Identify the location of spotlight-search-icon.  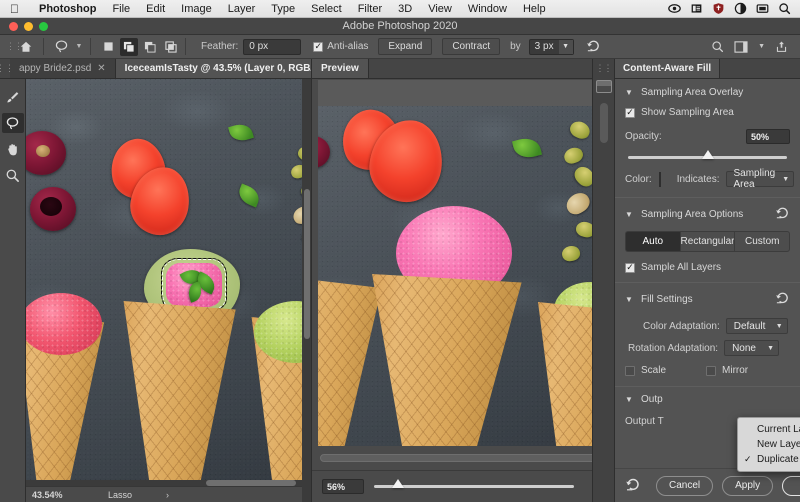
(784, 8).